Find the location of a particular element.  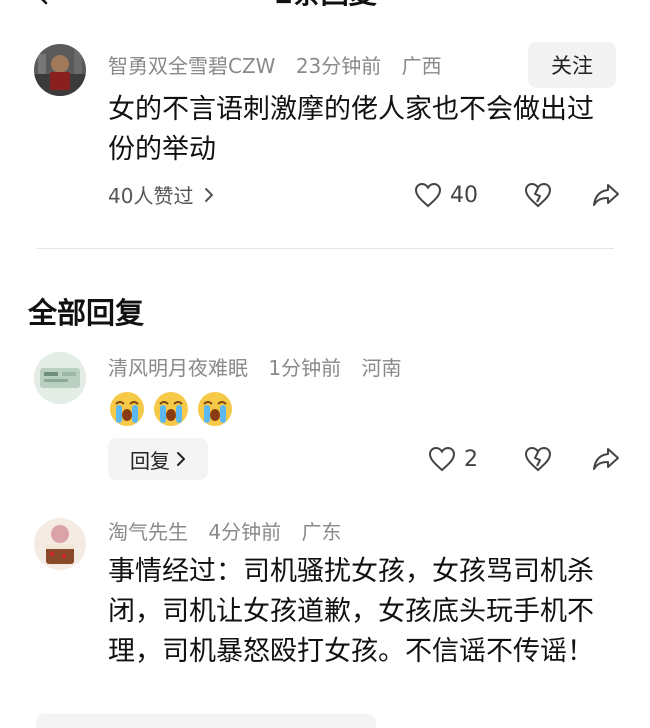

reply-meta: 淘气先生 4分钟前 广东 is located at coordinates (231, 532).